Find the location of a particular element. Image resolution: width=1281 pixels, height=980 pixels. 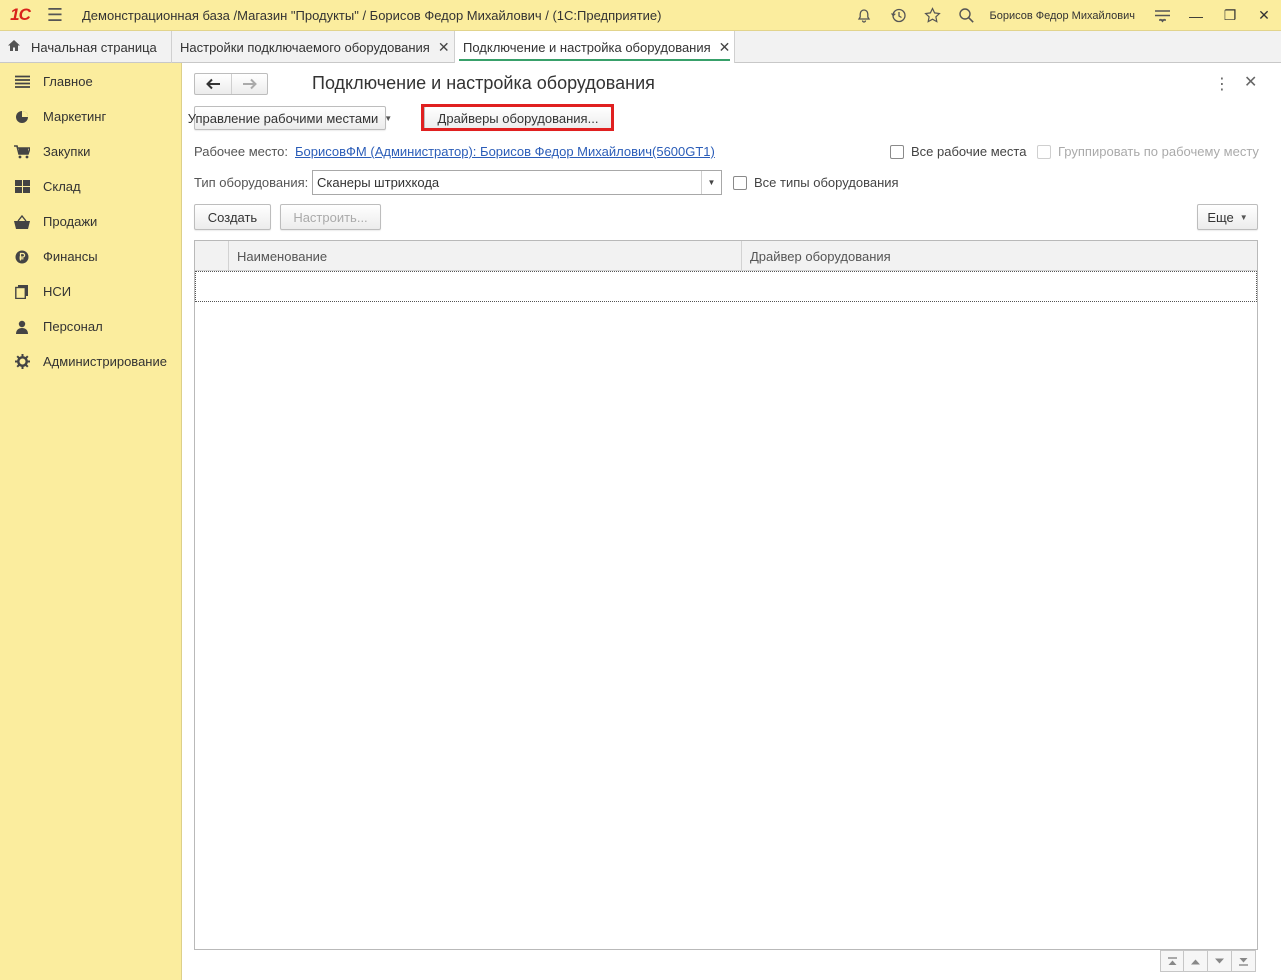

sidebar-item-label: Персонал is located at coordinates (73, 326).